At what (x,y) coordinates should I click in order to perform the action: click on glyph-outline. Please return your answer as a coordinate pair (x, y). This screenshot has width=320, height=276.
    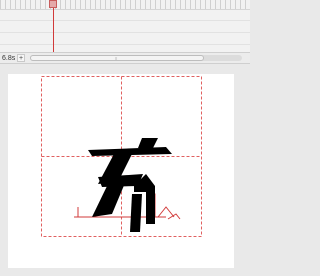
    Looking at the image, I should click on (127, 206).